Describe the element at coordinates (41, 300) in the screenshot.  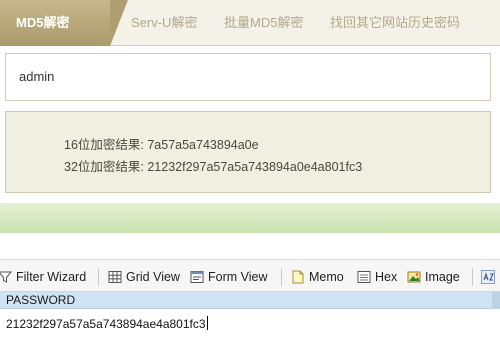
I see `column-password-label: PASSWORD` at that location.